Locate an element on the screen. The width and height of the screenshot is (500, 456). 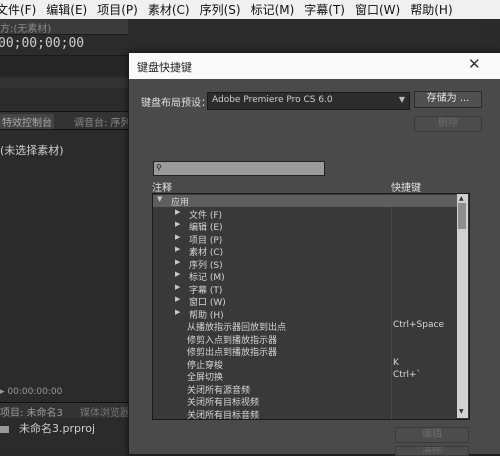
shortcut-row: 修剪出点到播放指示器 is located at coordinates (305, 351).